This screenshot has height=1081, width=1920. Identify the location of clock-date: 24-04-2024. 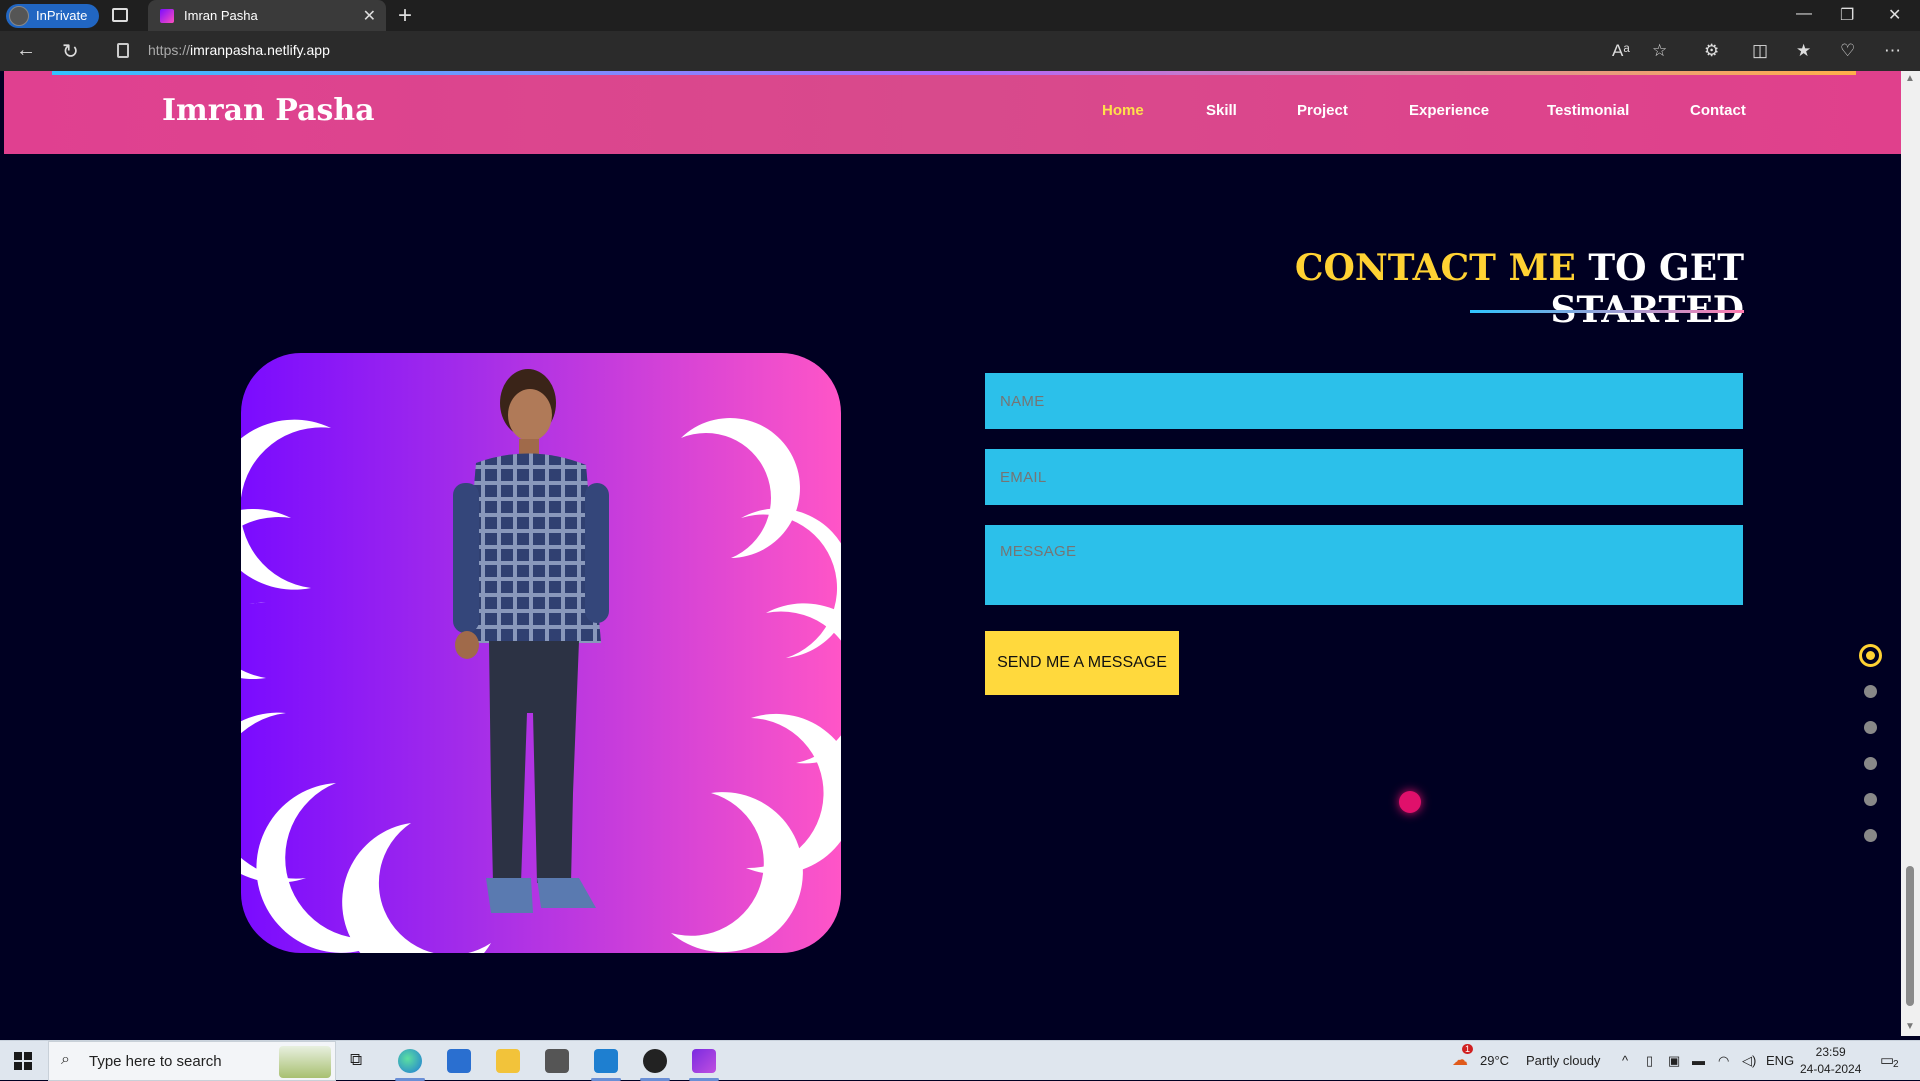
(1831, 1069).